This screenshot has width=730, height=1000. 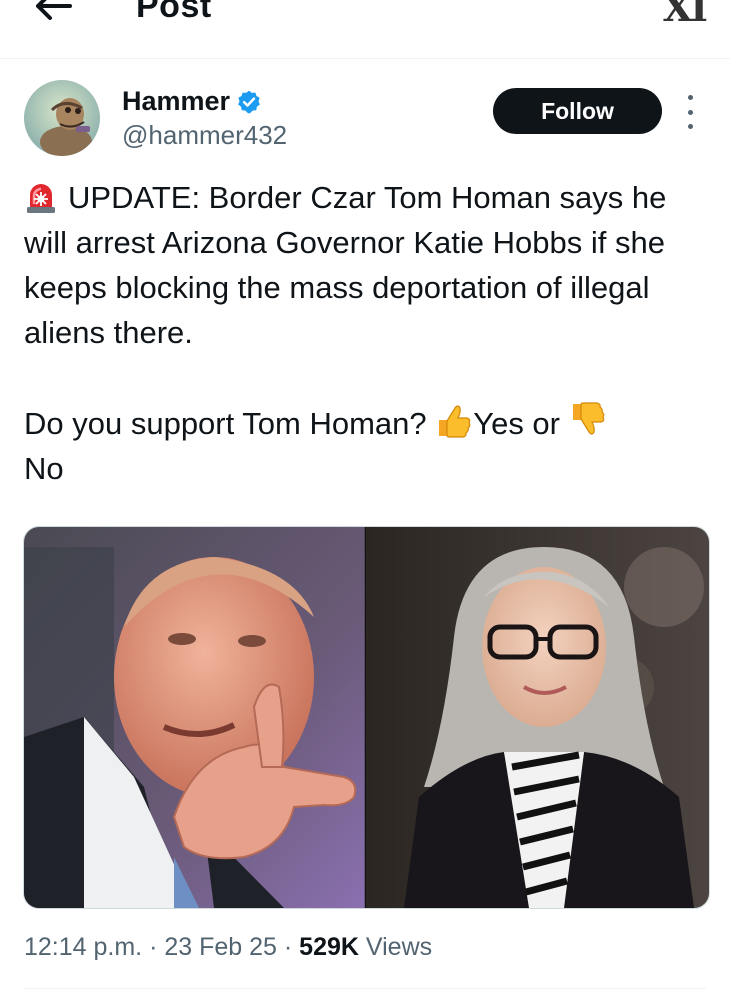 What do you see at coordinates (249, 101) in the screenshot?
I see `verified-badge-icon` at bounding box center [249, 101].